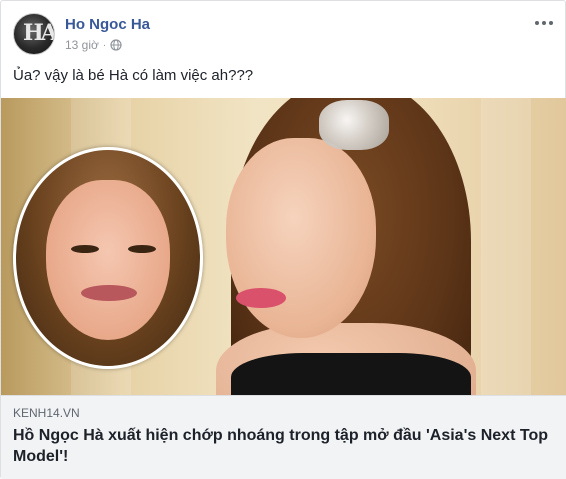  What do you see at coordinates (506, 246) in the screenshot?
I see `background-panel` at bounding box center [506, 246].